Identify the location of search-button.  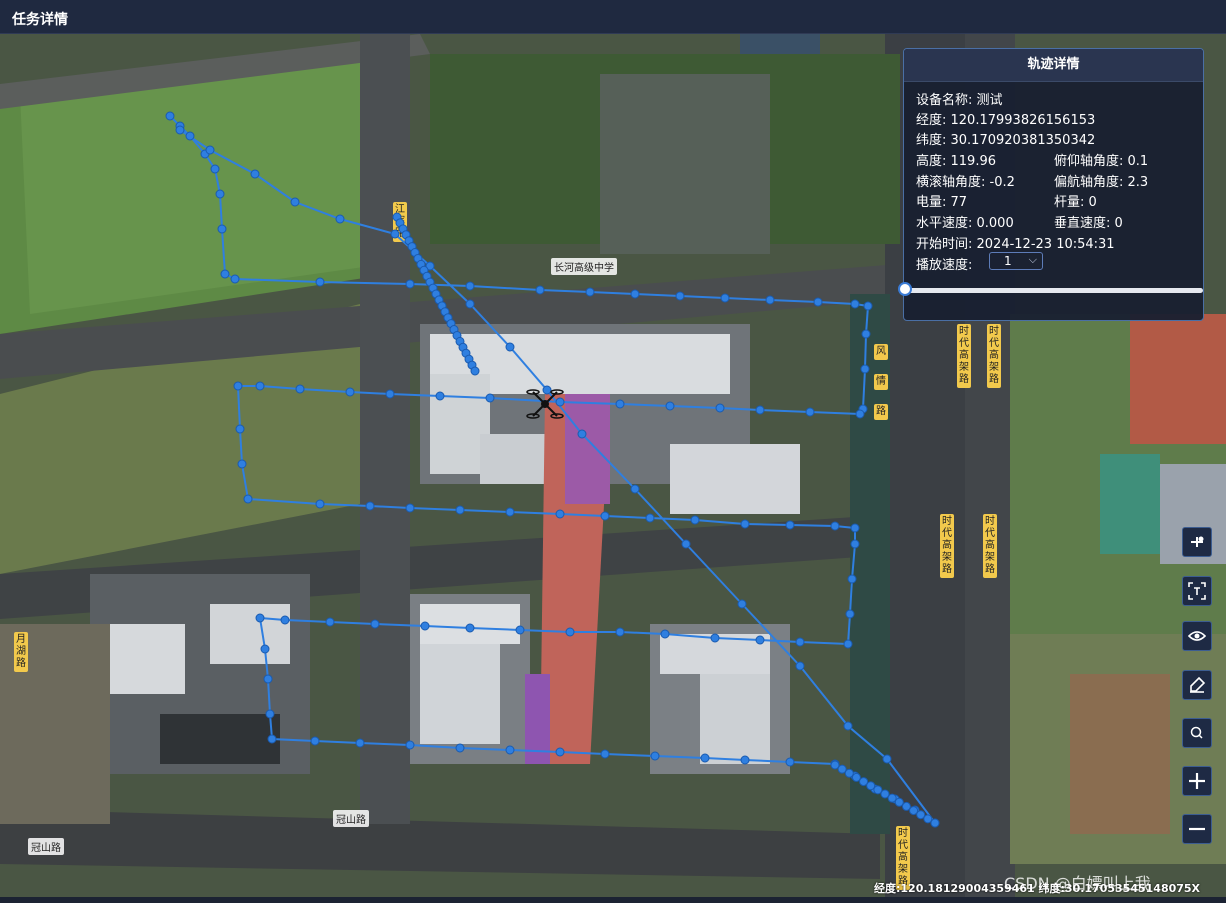
(1197, 733).